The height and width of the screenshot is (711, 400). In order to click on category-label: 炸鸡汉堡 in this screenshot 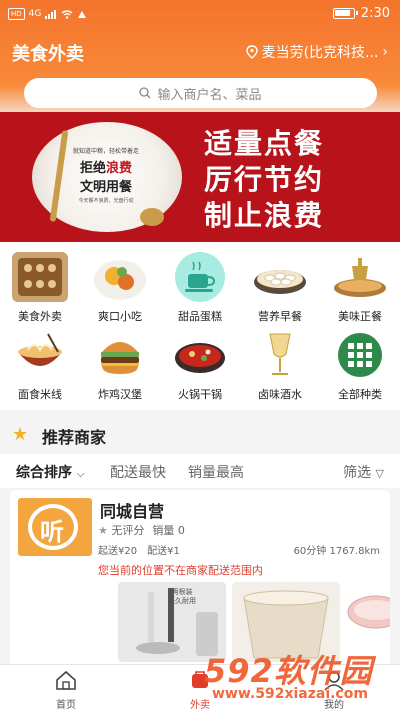, I will do `click(120, 394)`.